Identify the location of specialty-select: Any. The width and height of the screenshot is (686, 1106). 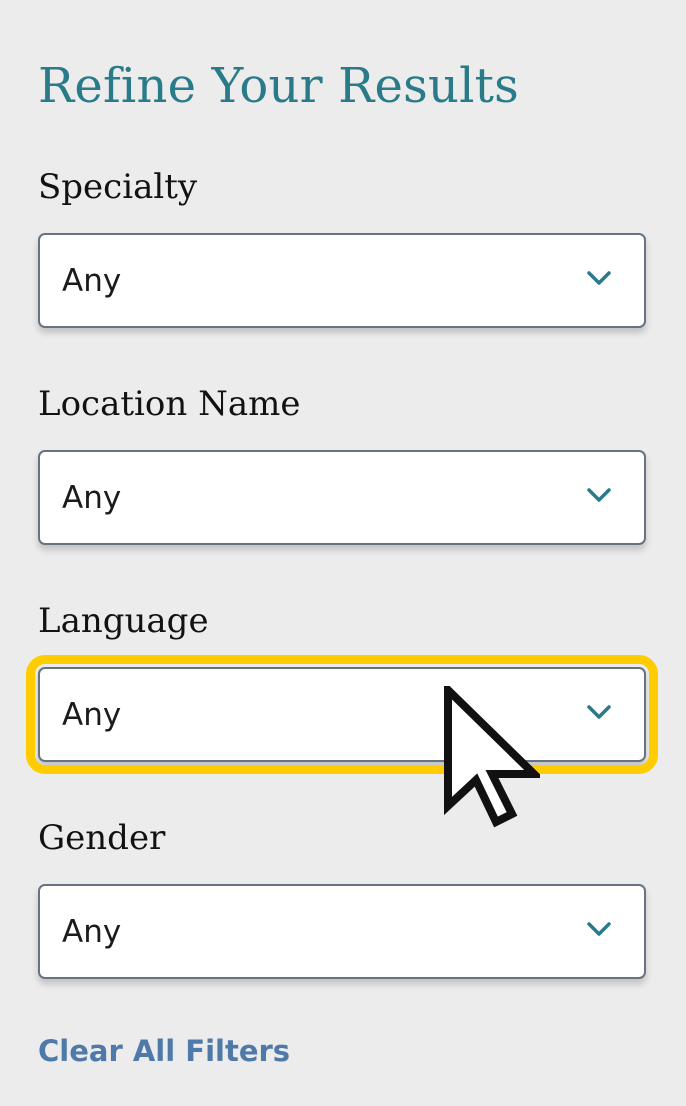
(342, 280).